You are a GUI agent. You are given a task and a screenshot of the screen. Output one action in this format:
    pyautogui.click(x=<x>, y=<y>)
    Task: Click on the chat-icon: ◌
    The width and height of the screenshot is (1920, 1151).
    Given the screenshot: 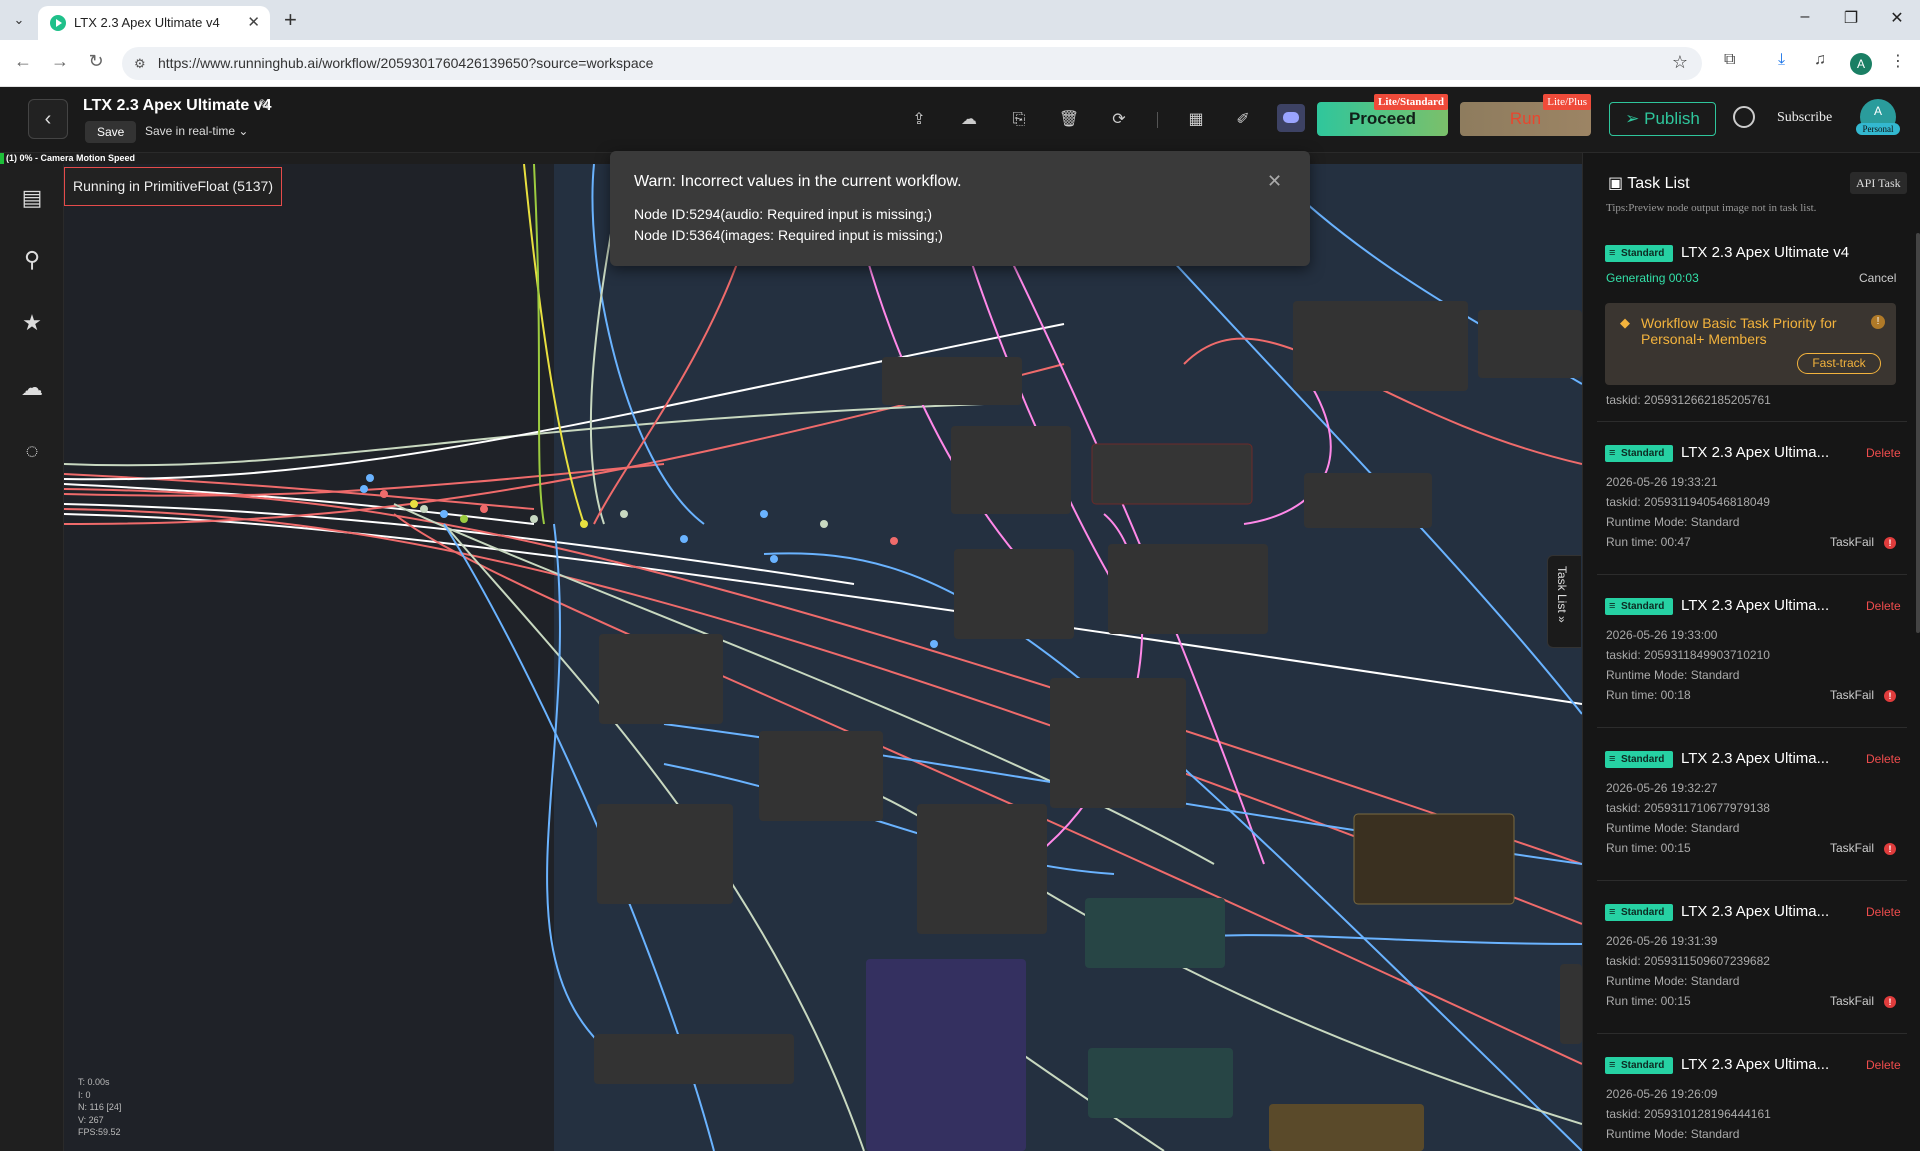 What is the action you would take?
    pyautogui.click(x=32, y=451)
    